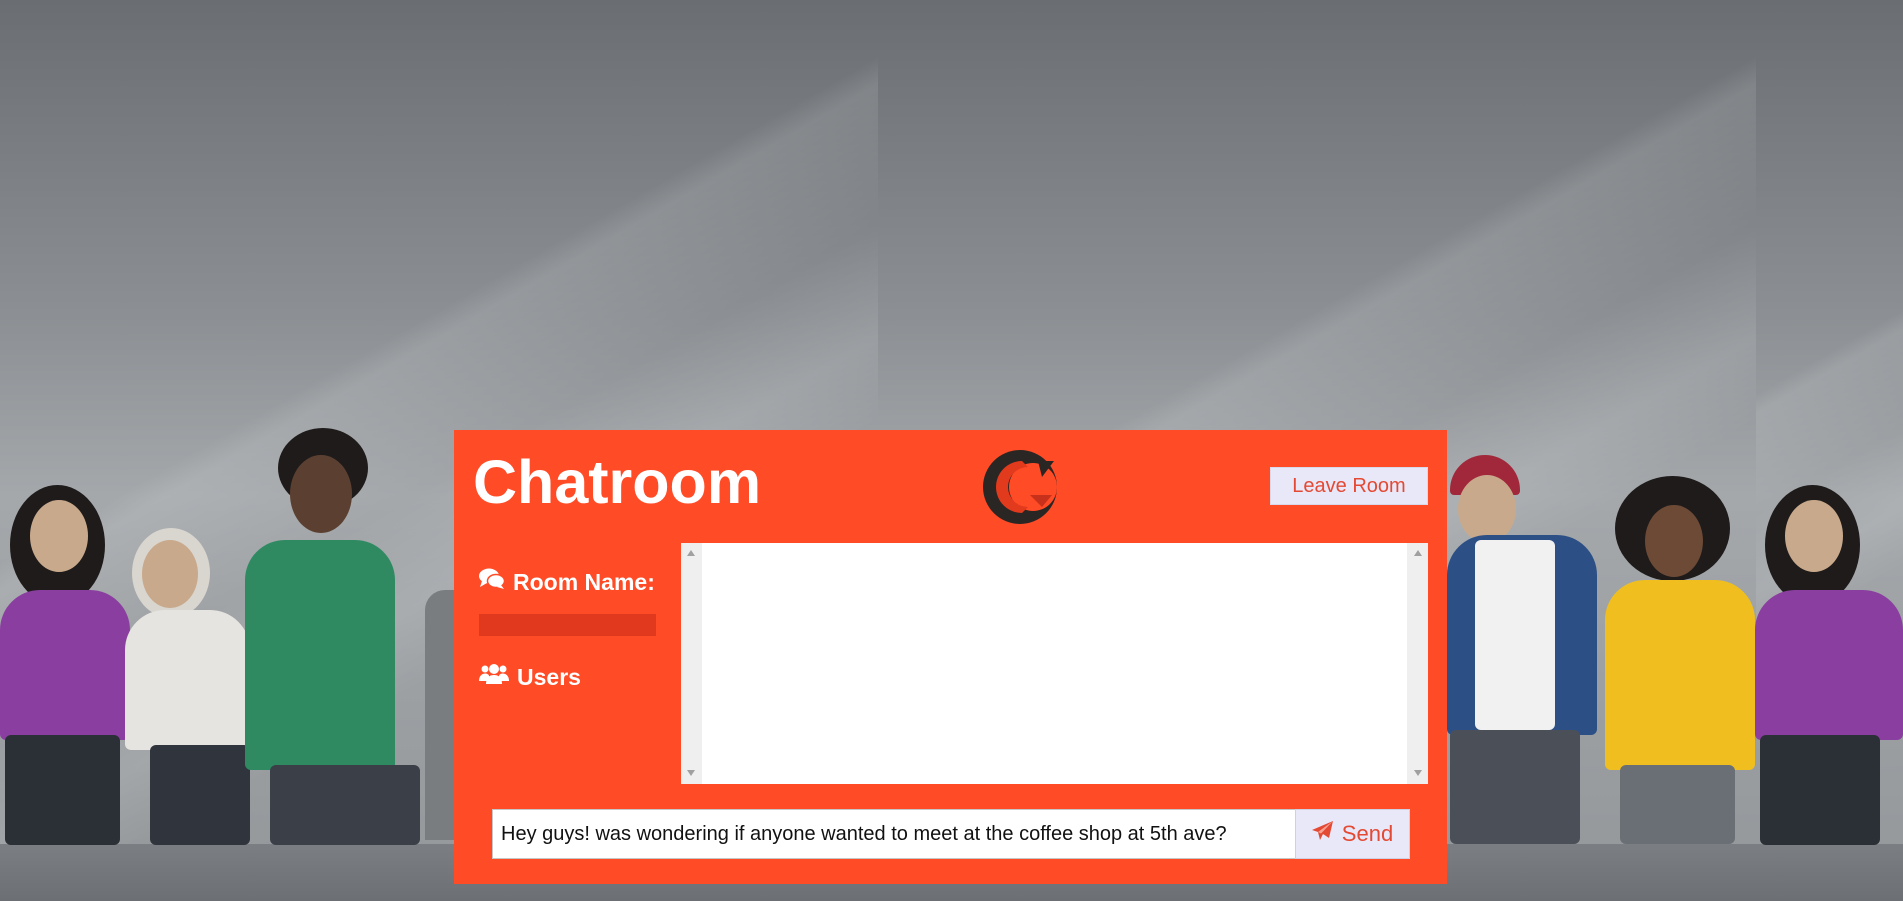  I want to click on send-button: Send, so click(1352, 834).